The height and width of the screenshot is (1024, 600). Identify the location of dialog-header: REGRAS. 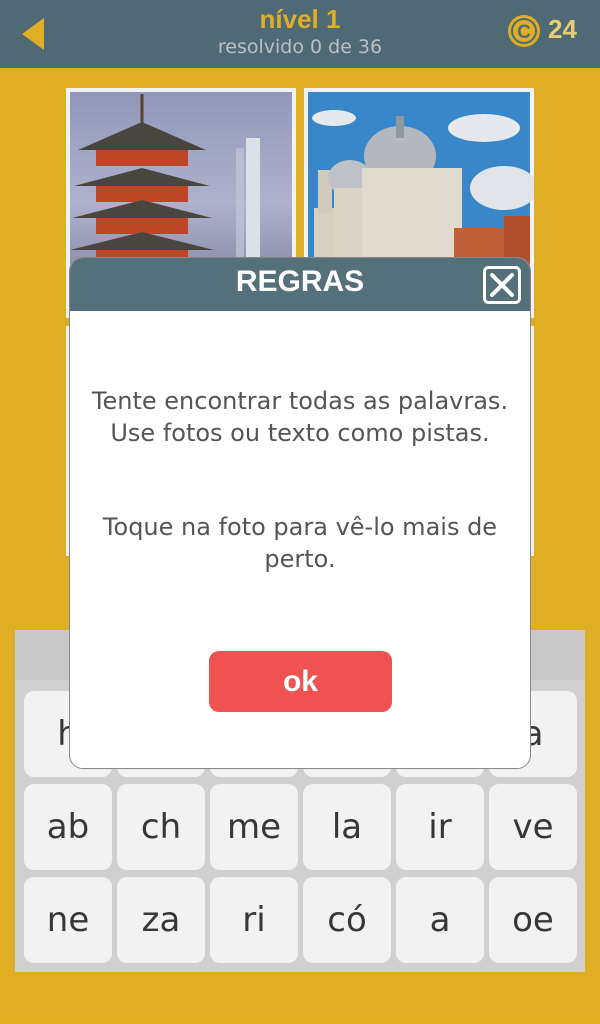
(300, 284).